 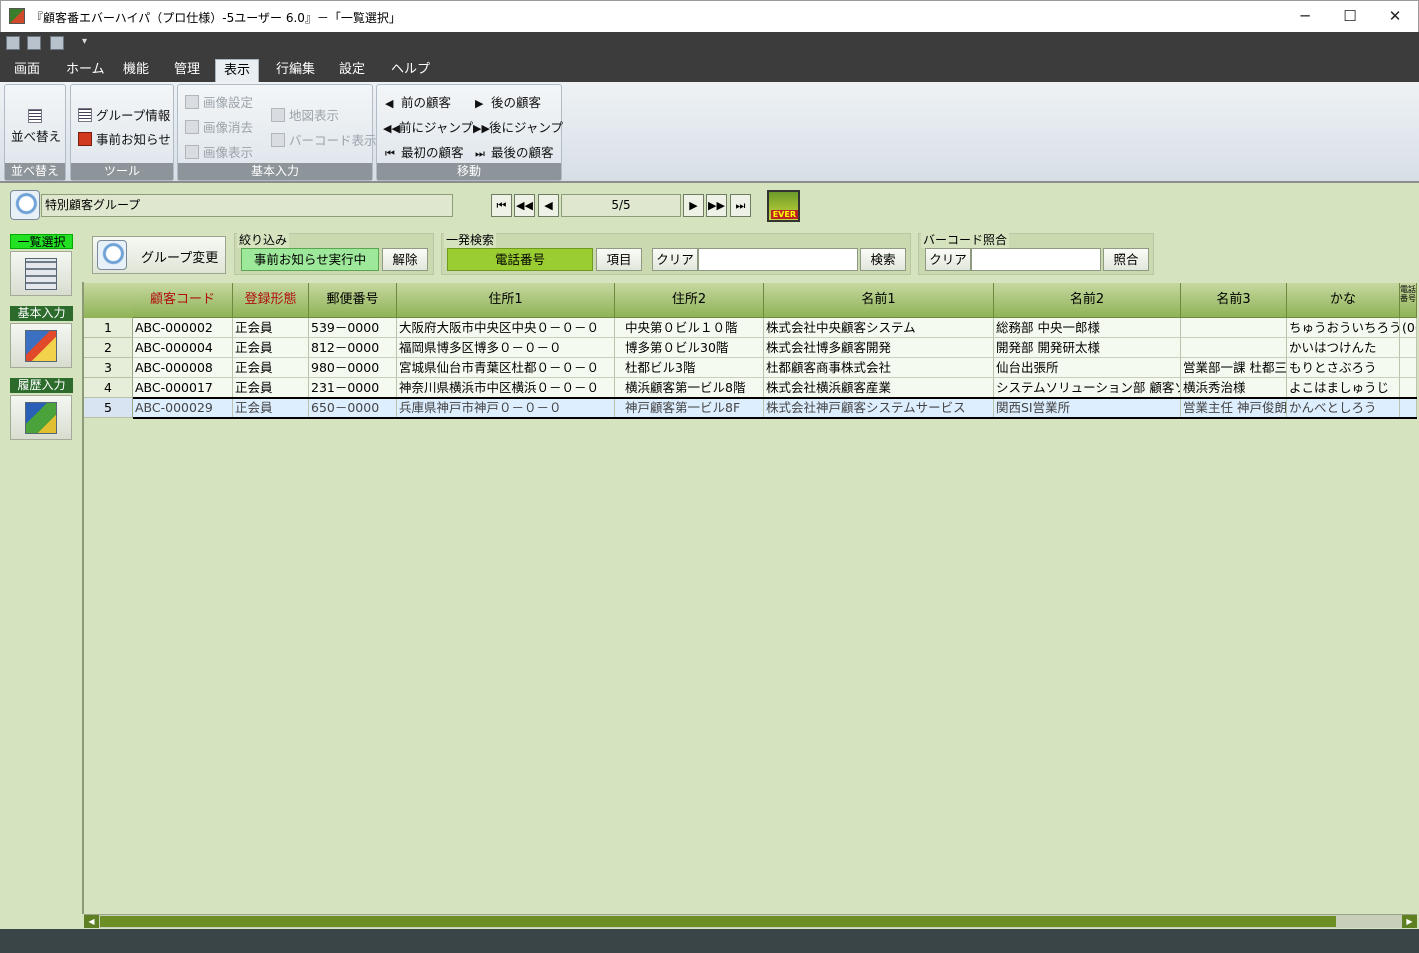 I want to click on horizontal-scrollbar: ◀ ▶, so click(x=750, y=921).